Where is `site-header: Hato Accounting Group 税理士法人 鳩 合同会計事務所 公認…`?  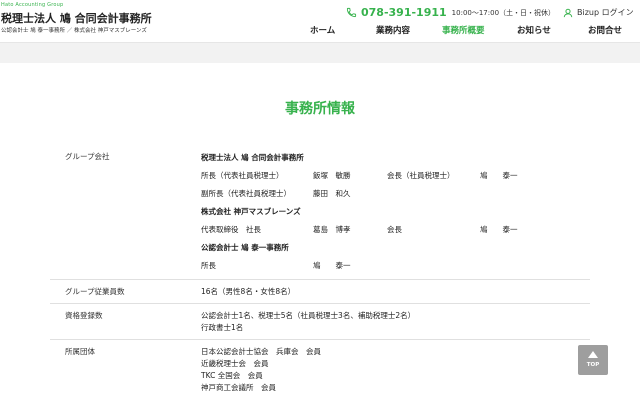
site-header: Hato Accounting Group 税理士法人 鳩 合同会計事務所 公認… is located at coordinates (320, 21).